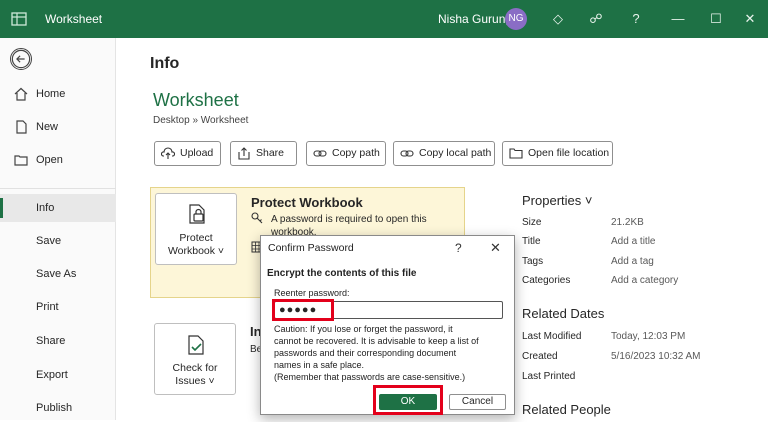 This screenshot has height=422, width=768. Describe the element at coordinates (319, 365) in the screenshot. I see `caution-line-4: names in a safe place.` at that location.